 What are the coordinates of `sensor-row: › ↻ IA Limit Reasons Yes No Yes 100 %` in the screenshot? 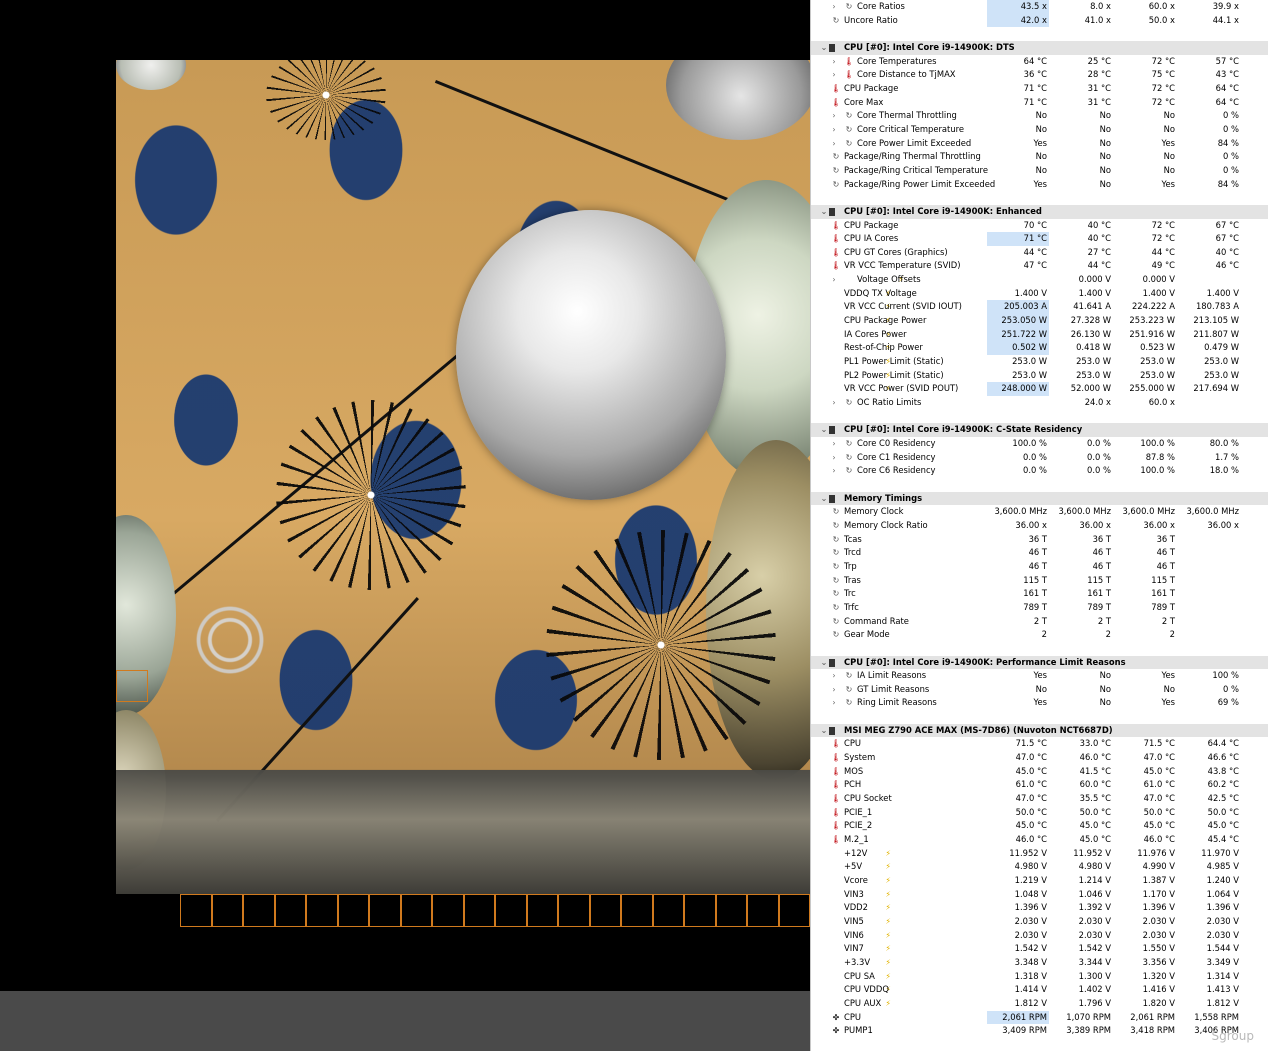 It's located at (1039, 676).